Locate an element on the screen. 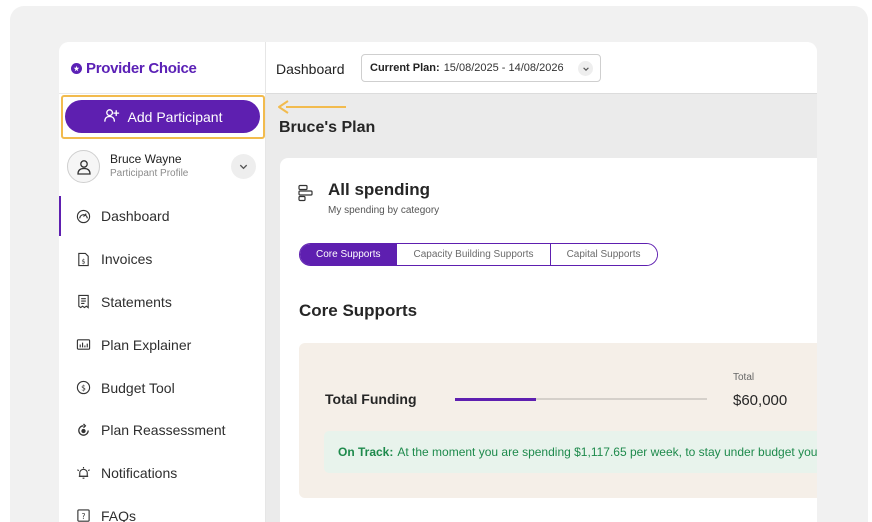 The image size is (872, 522). tab-core-supports: Core Supports is located at coordinates (349, 254).